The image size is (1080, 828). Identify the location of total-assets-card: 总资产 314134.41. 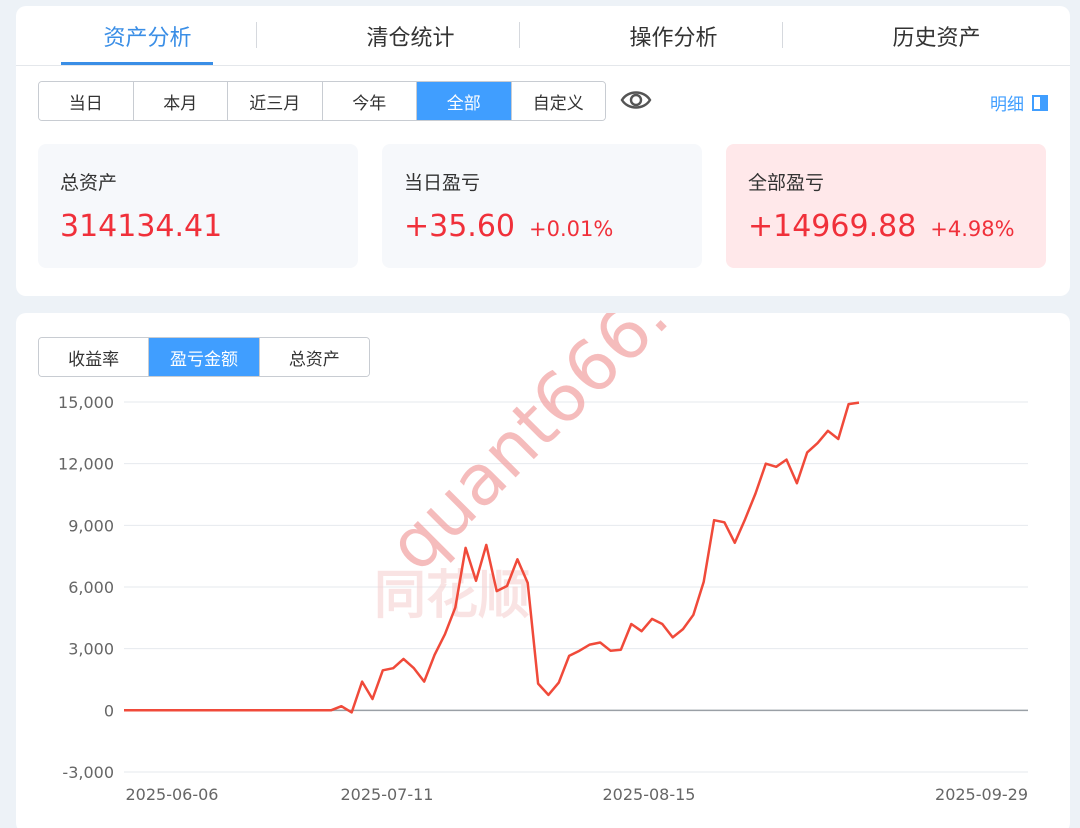
(198, 206).